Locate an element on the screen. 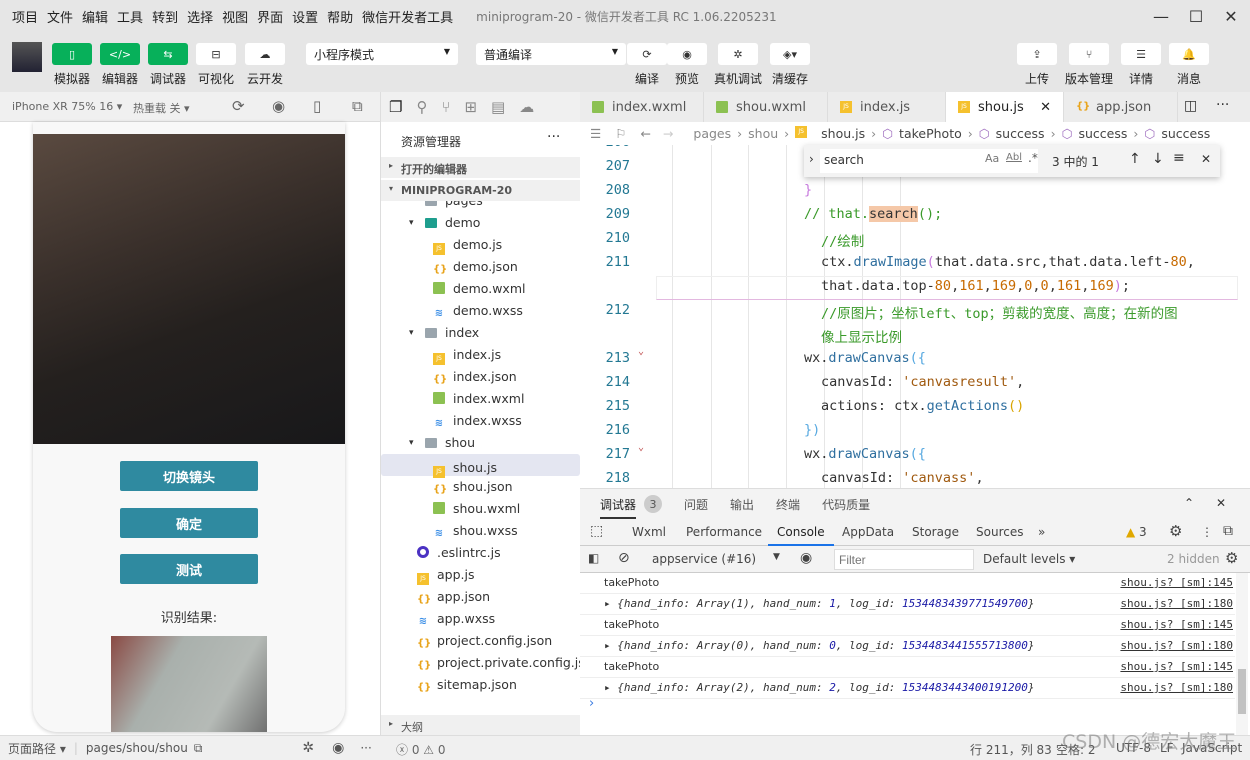 This screenshot has width=1250, height=760. previous-match-icon: ↑ is located at coordinates (1135, 159).